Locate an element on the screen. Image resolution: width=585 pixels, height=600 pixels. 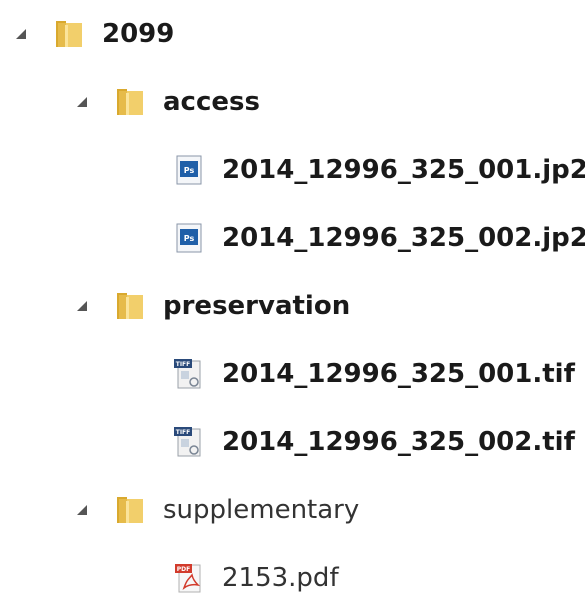
svg-text: PDF is located at coordinates (183, 569).